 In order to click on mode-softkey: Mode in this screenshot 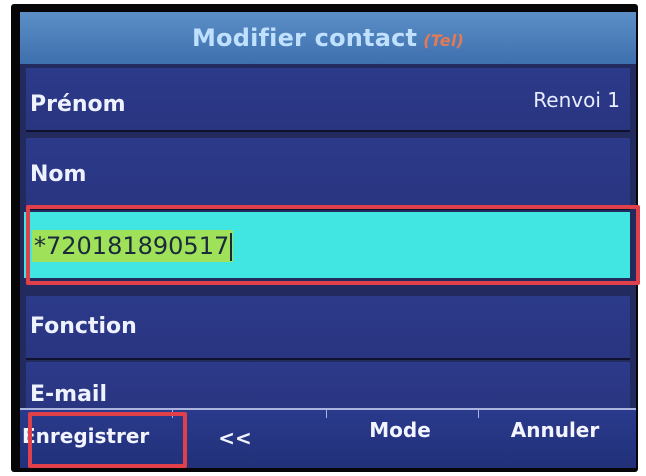, I will do `click(400, 430)`.